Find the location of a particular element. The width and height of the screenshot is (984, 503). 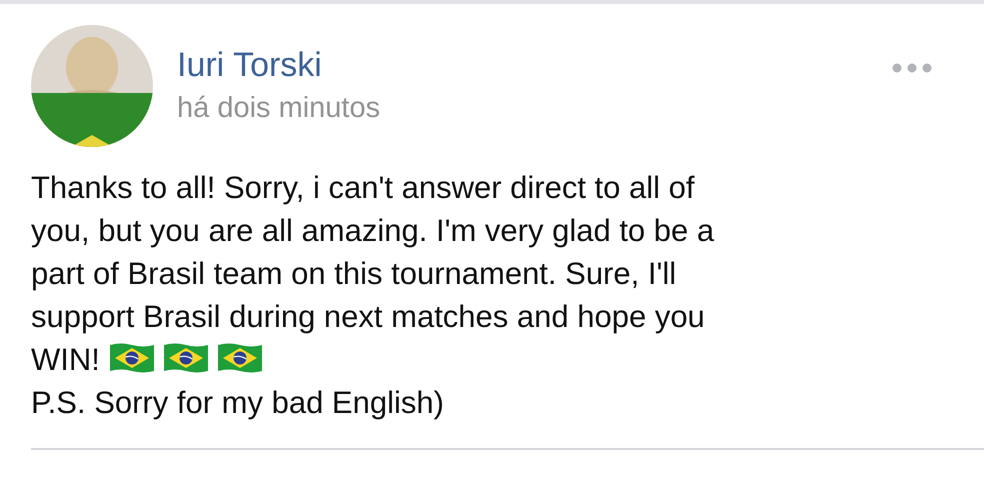

post-text-line: support Brasil during next matches and hope you is located at coordinates (368, 316).